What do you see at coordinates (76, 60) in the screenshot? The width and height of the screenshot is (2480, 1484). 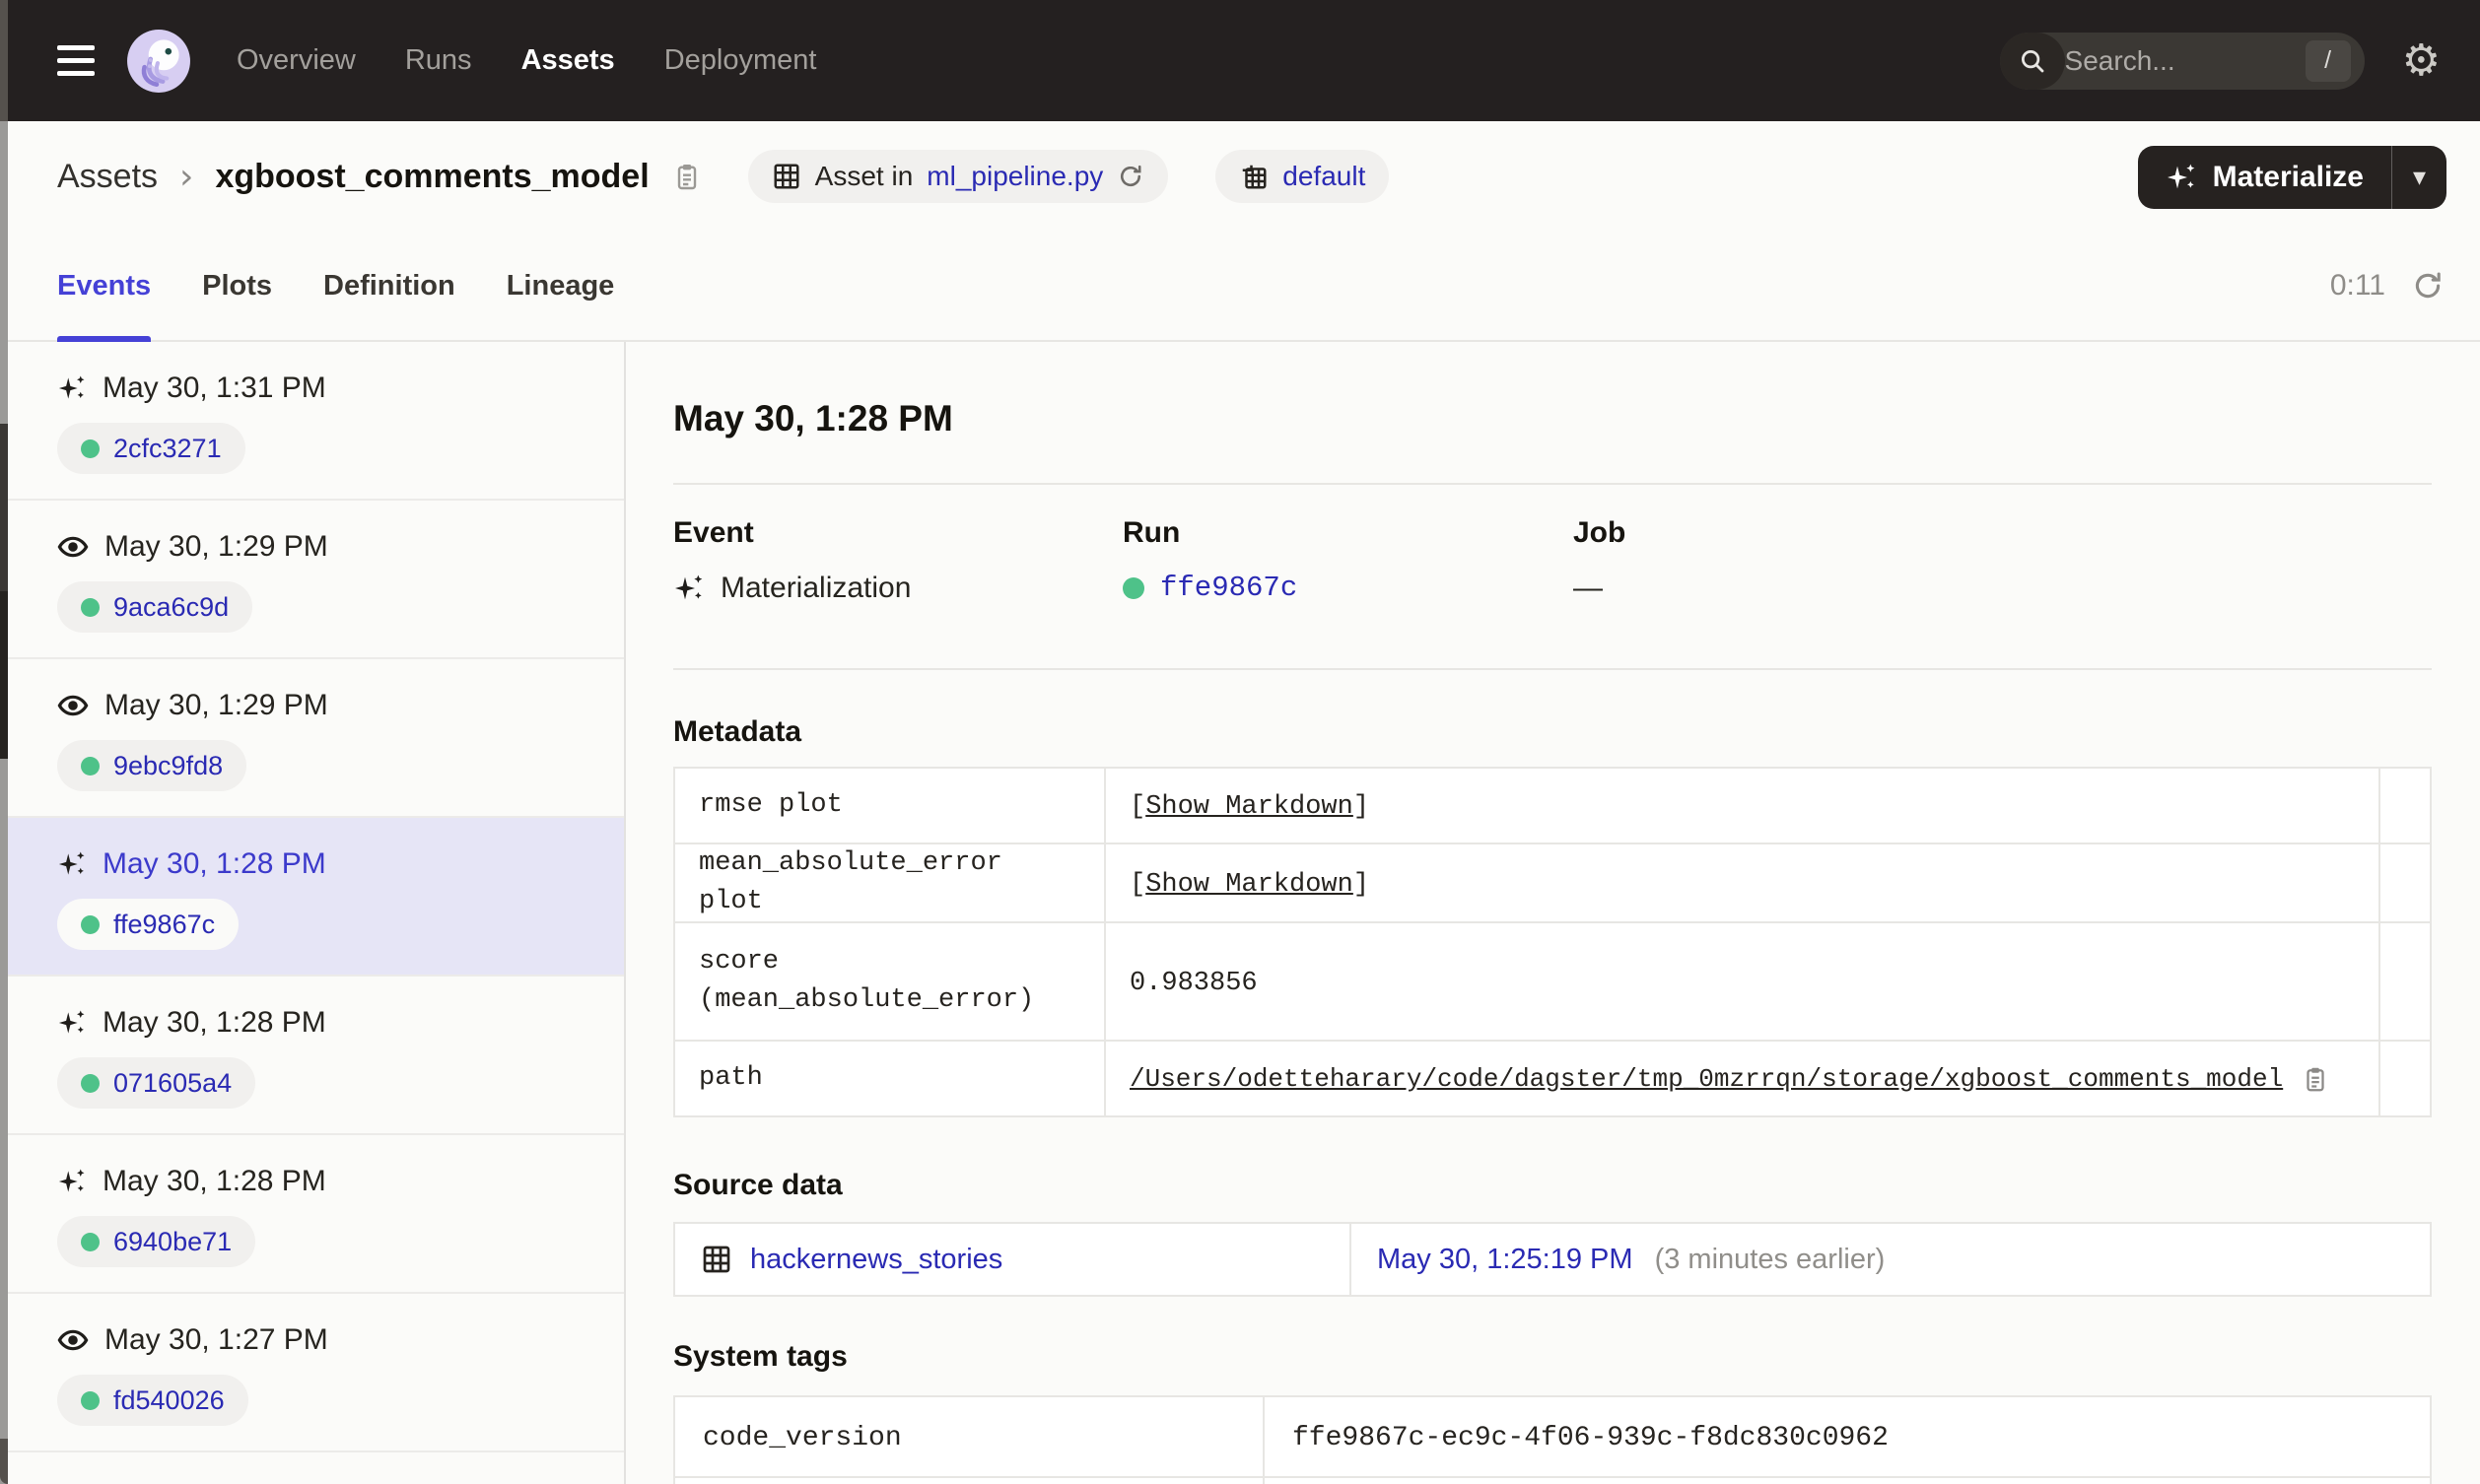 I see `hamburger-menu-icon` at bounding box center [76, 60].